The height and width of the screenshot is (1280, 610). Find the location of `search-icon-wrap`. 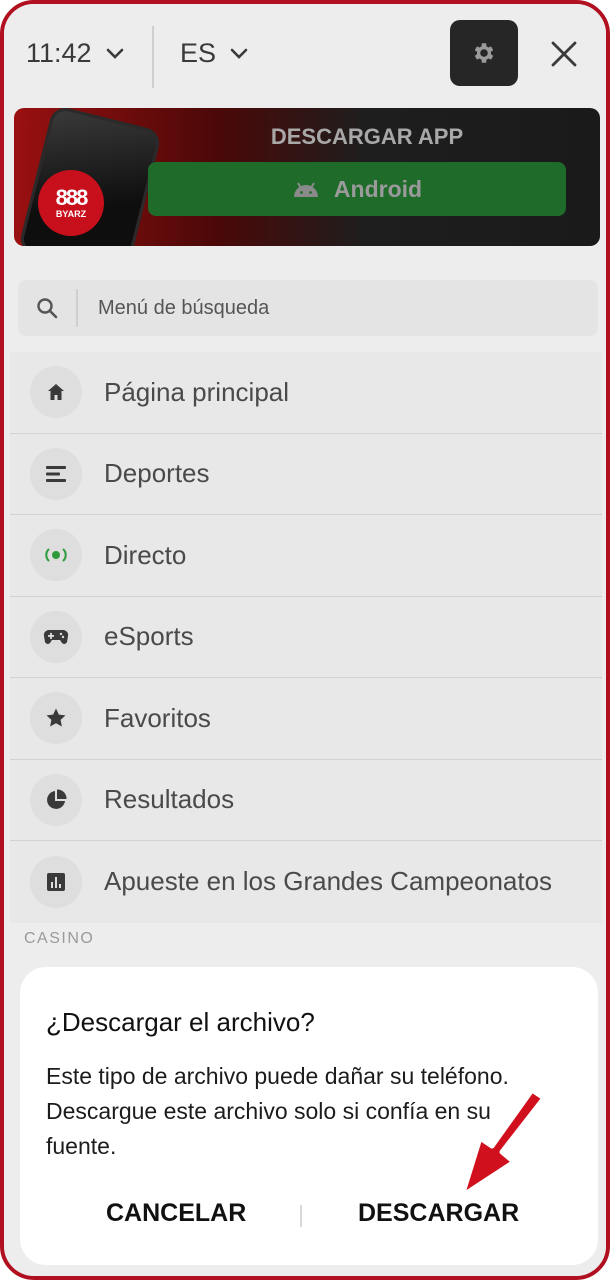

search-icon-wrap is located at coordinates (47, 308).